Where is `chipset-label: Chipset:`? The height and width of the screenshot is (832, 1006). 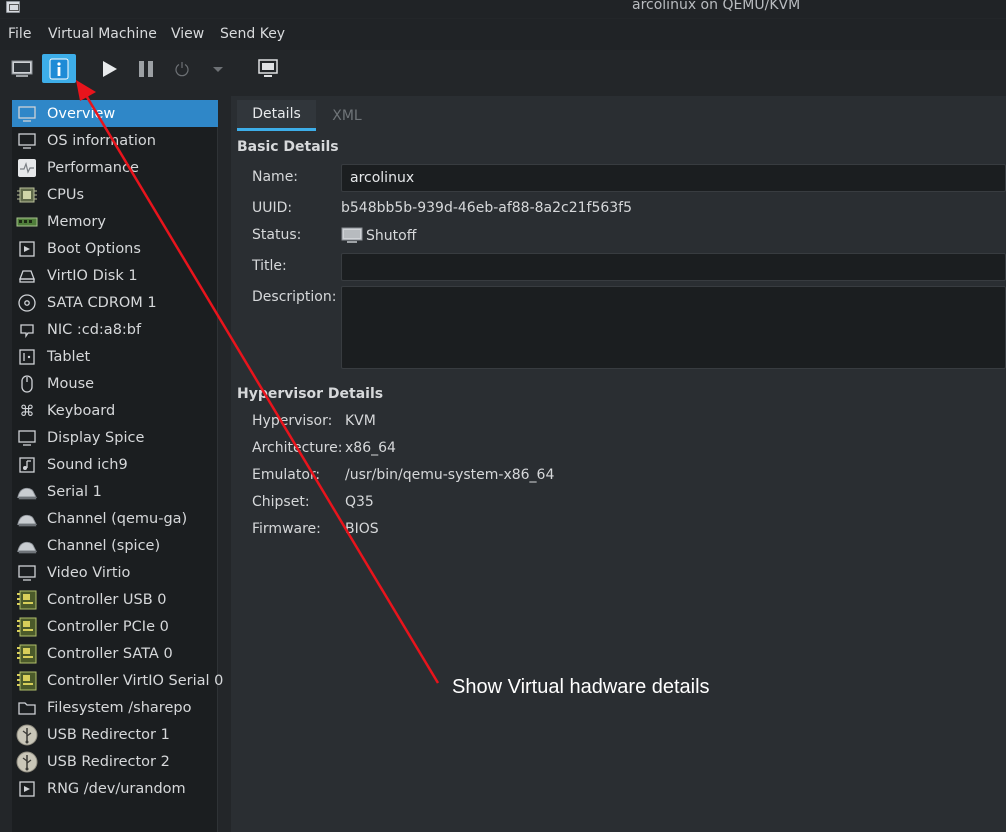
chipset-label: Chipset: is located at coordinates (281, 502).